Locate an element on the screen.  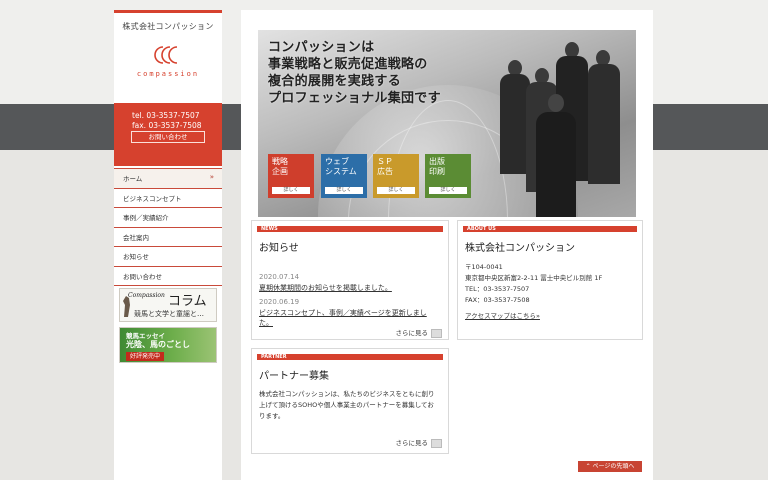
tile-label: ＳＰ is located at coordinates (385, 161).